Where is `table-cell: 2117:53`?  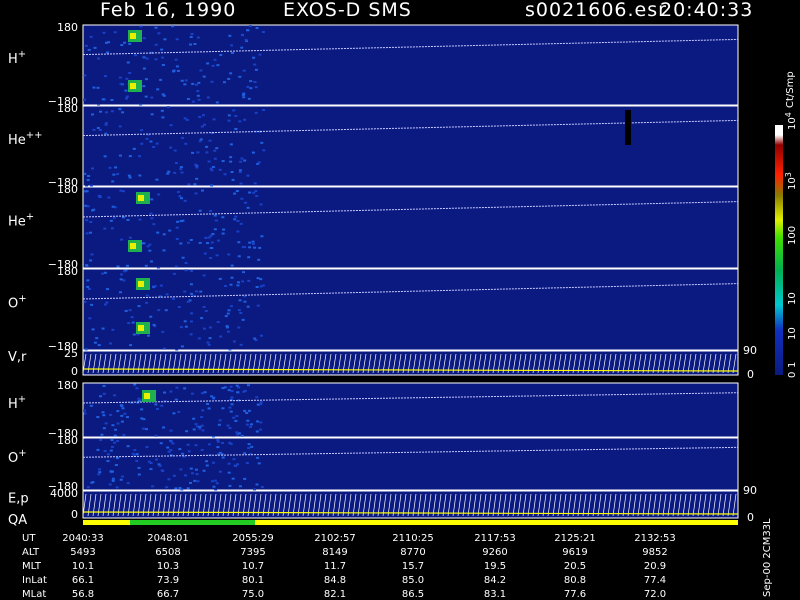 table-cell: 2117:53 is located at coordinates (495, 538).